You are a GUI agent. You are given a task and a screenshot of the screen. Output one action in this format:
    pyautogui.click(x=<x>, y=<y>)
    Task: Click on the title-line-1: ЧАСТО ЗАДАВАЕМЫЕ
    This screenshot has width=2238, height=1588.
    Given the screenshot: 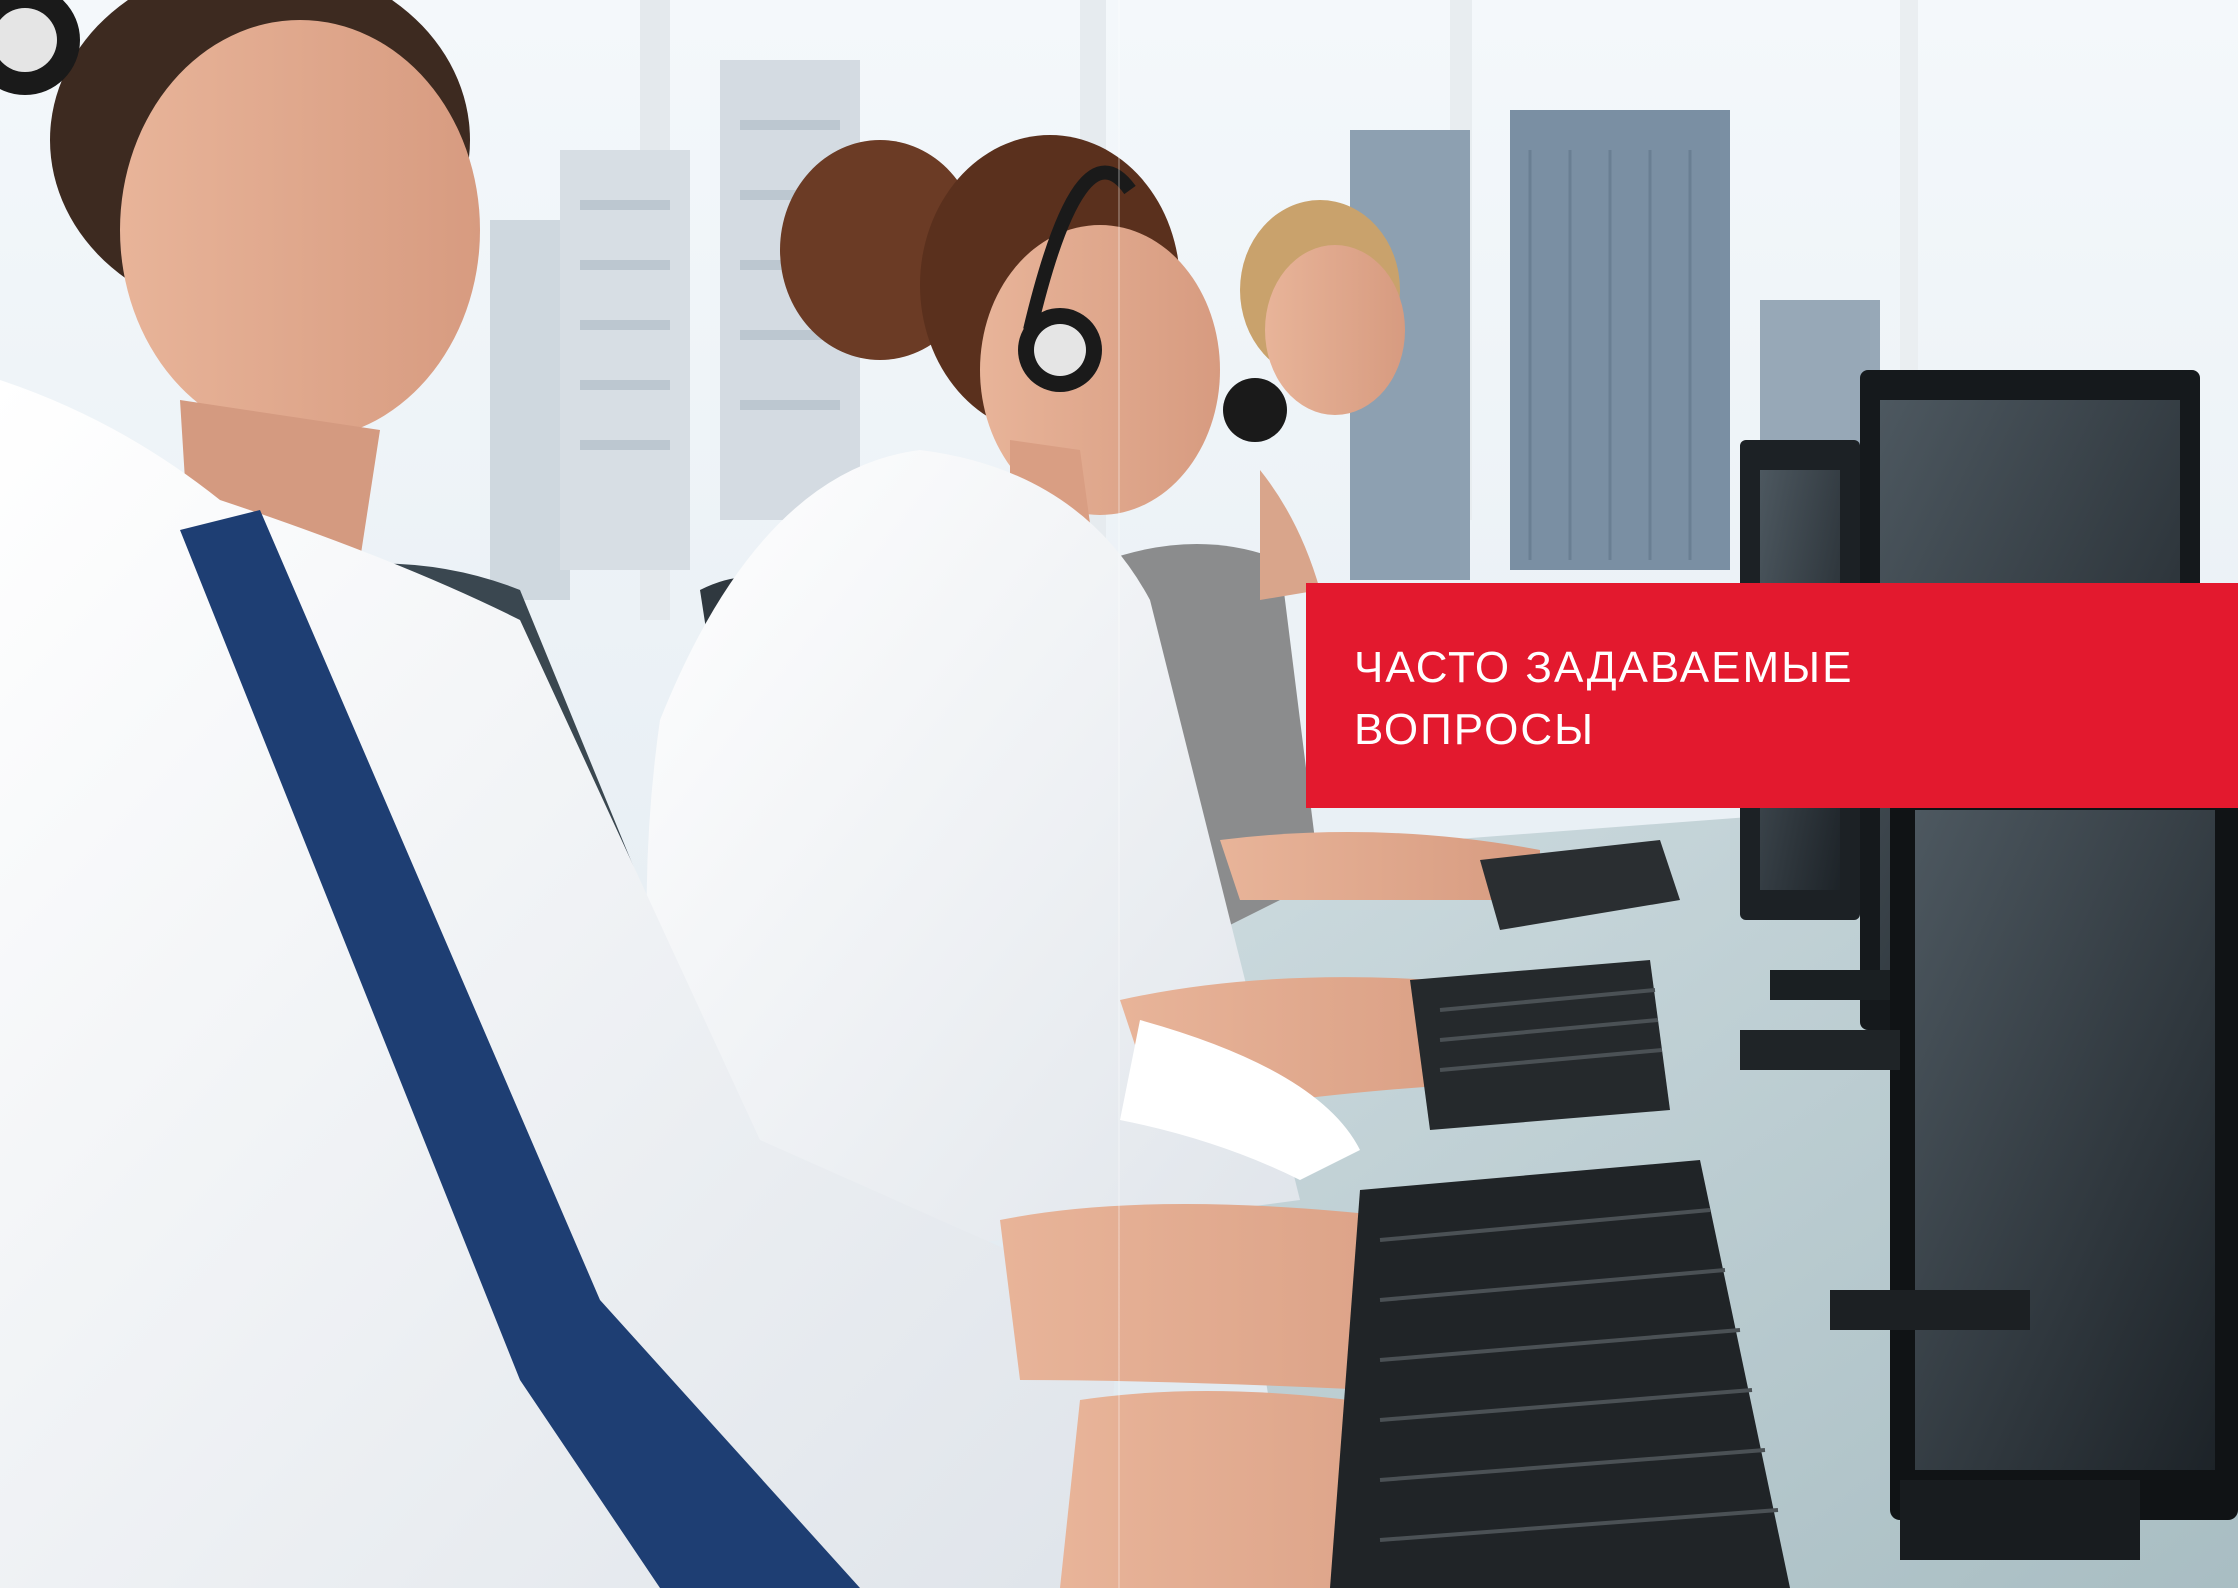 What is the action you would take?
    pyautogui.click(x=1604, y=667)
    